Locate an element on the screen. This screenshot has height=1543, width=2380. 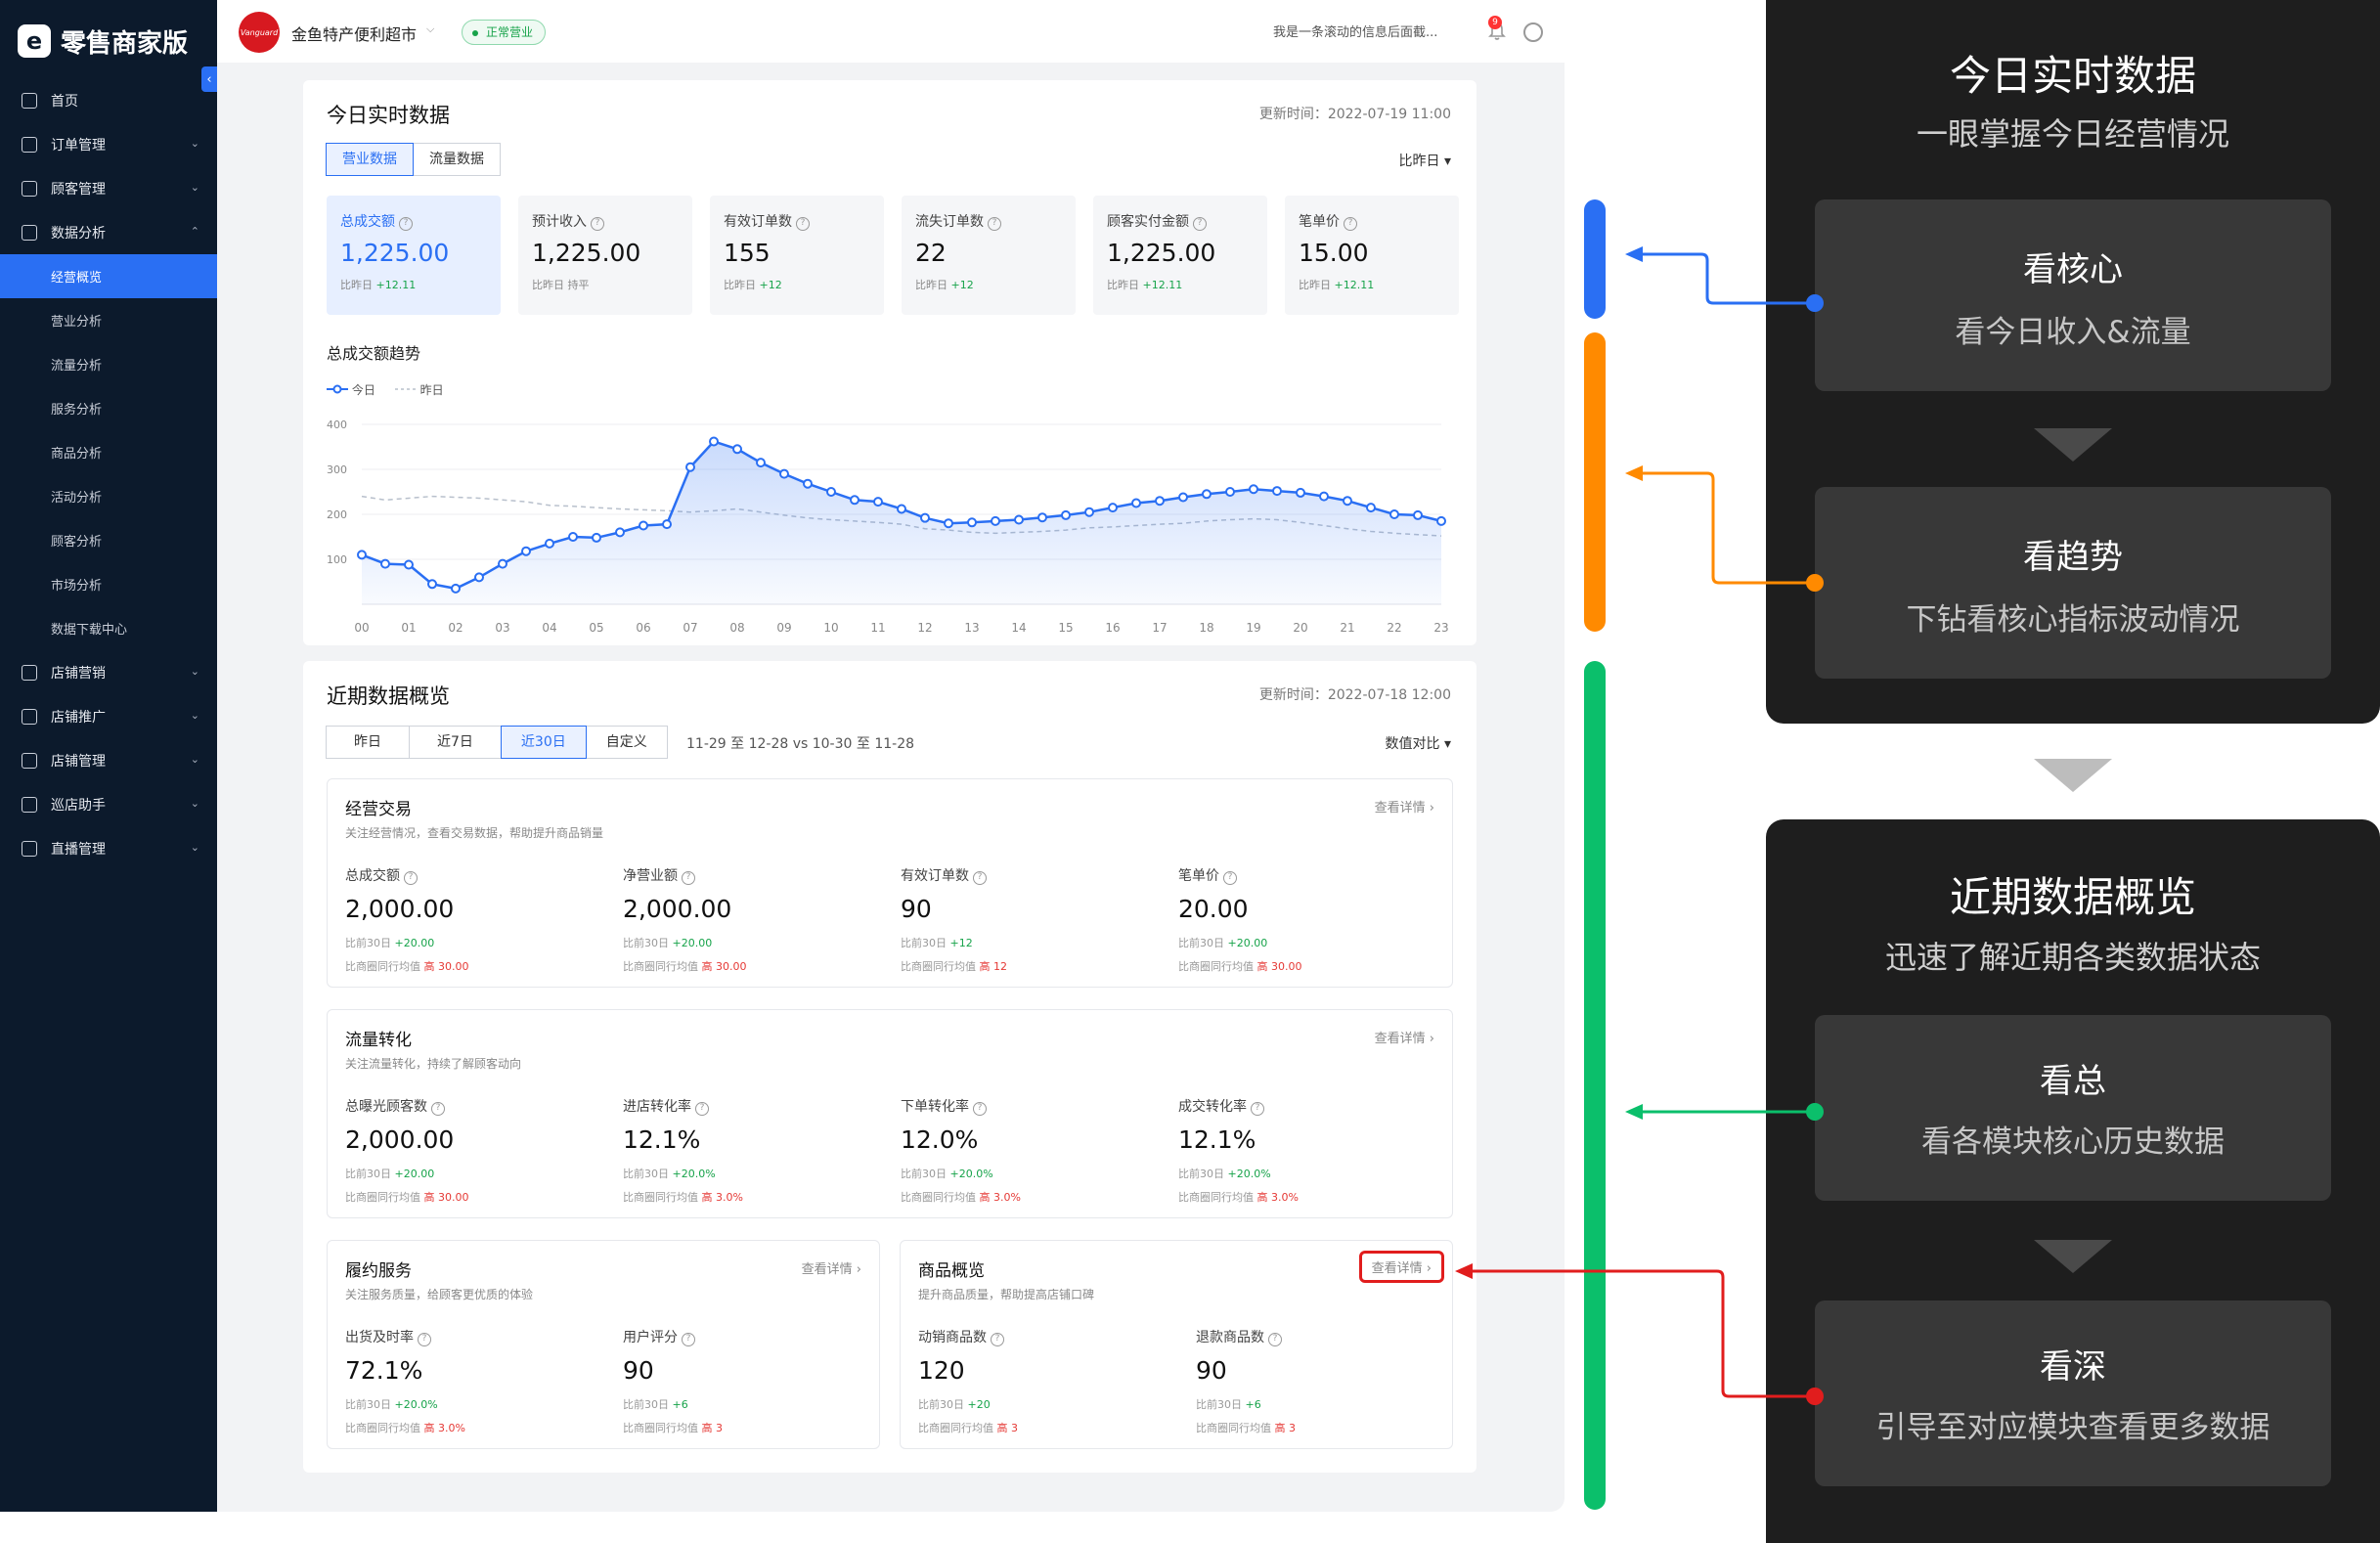
explain-trend-title: 看趋势 is located at coordinates (2073, 557).